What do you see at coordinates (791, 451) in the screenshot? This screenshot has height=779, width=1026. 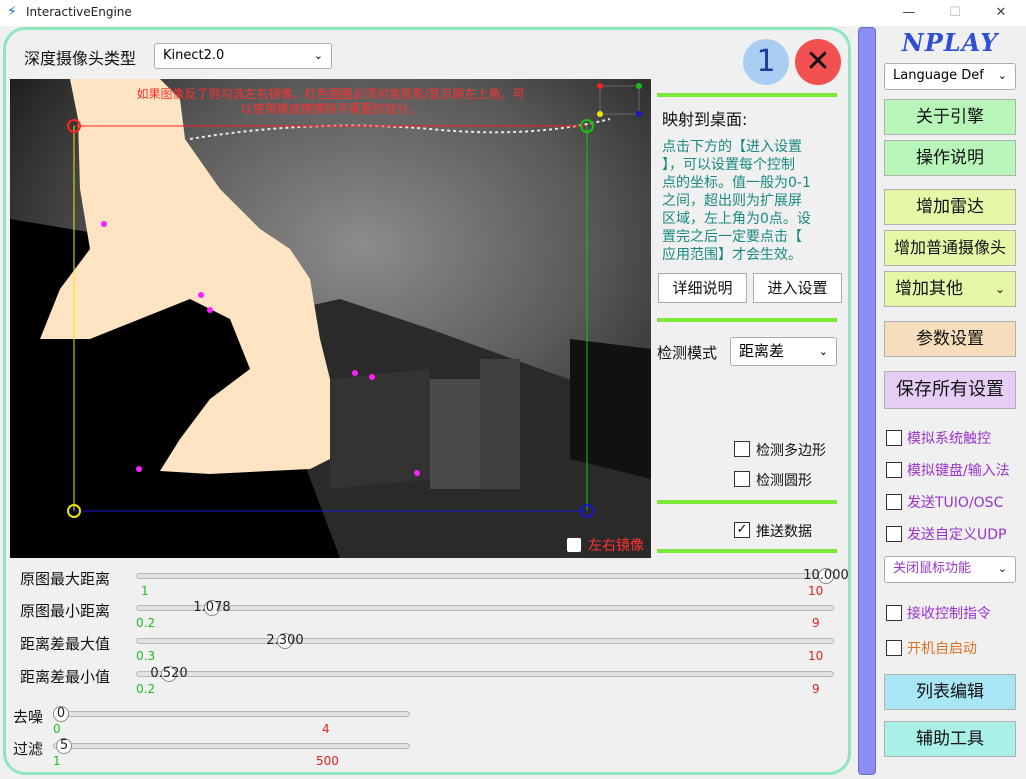 I see `polygon-label: 检测多边形` at bounding box center [791, 451].